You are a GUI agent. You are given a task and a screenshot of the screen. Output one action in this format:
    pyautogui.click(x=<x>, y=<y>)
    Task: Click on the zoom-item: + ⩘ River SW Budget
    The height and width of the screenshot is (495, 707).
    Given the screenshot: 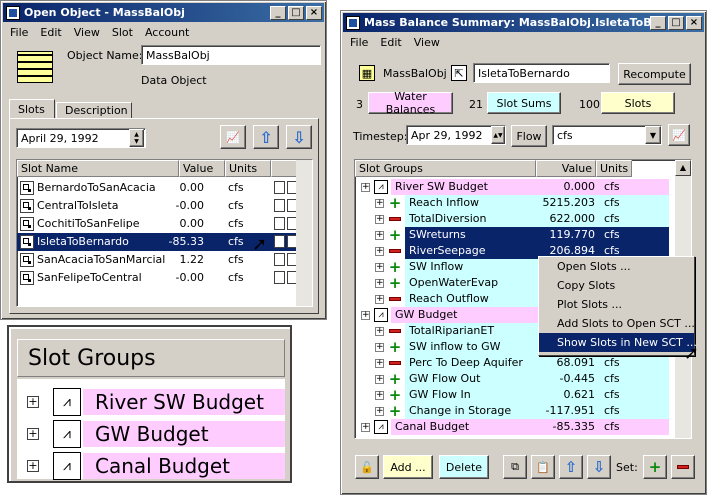 What is the action you would take?
    pyautogui.click(x=156, y=402)
    